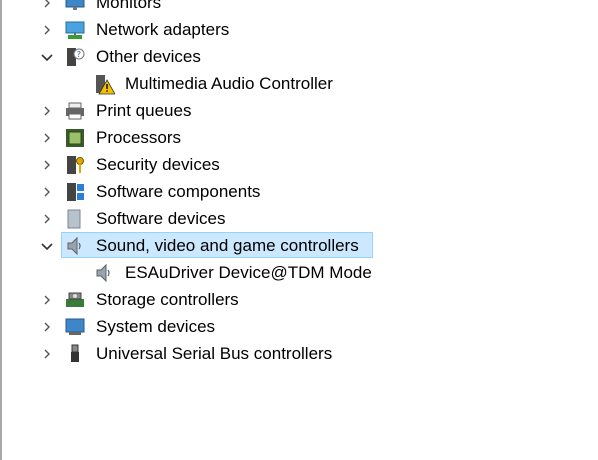  What do you see at coordinates (310, 327) in the screenshot?
I see `tree-item-system-devices: System devices` at bounding box center [310, 327].